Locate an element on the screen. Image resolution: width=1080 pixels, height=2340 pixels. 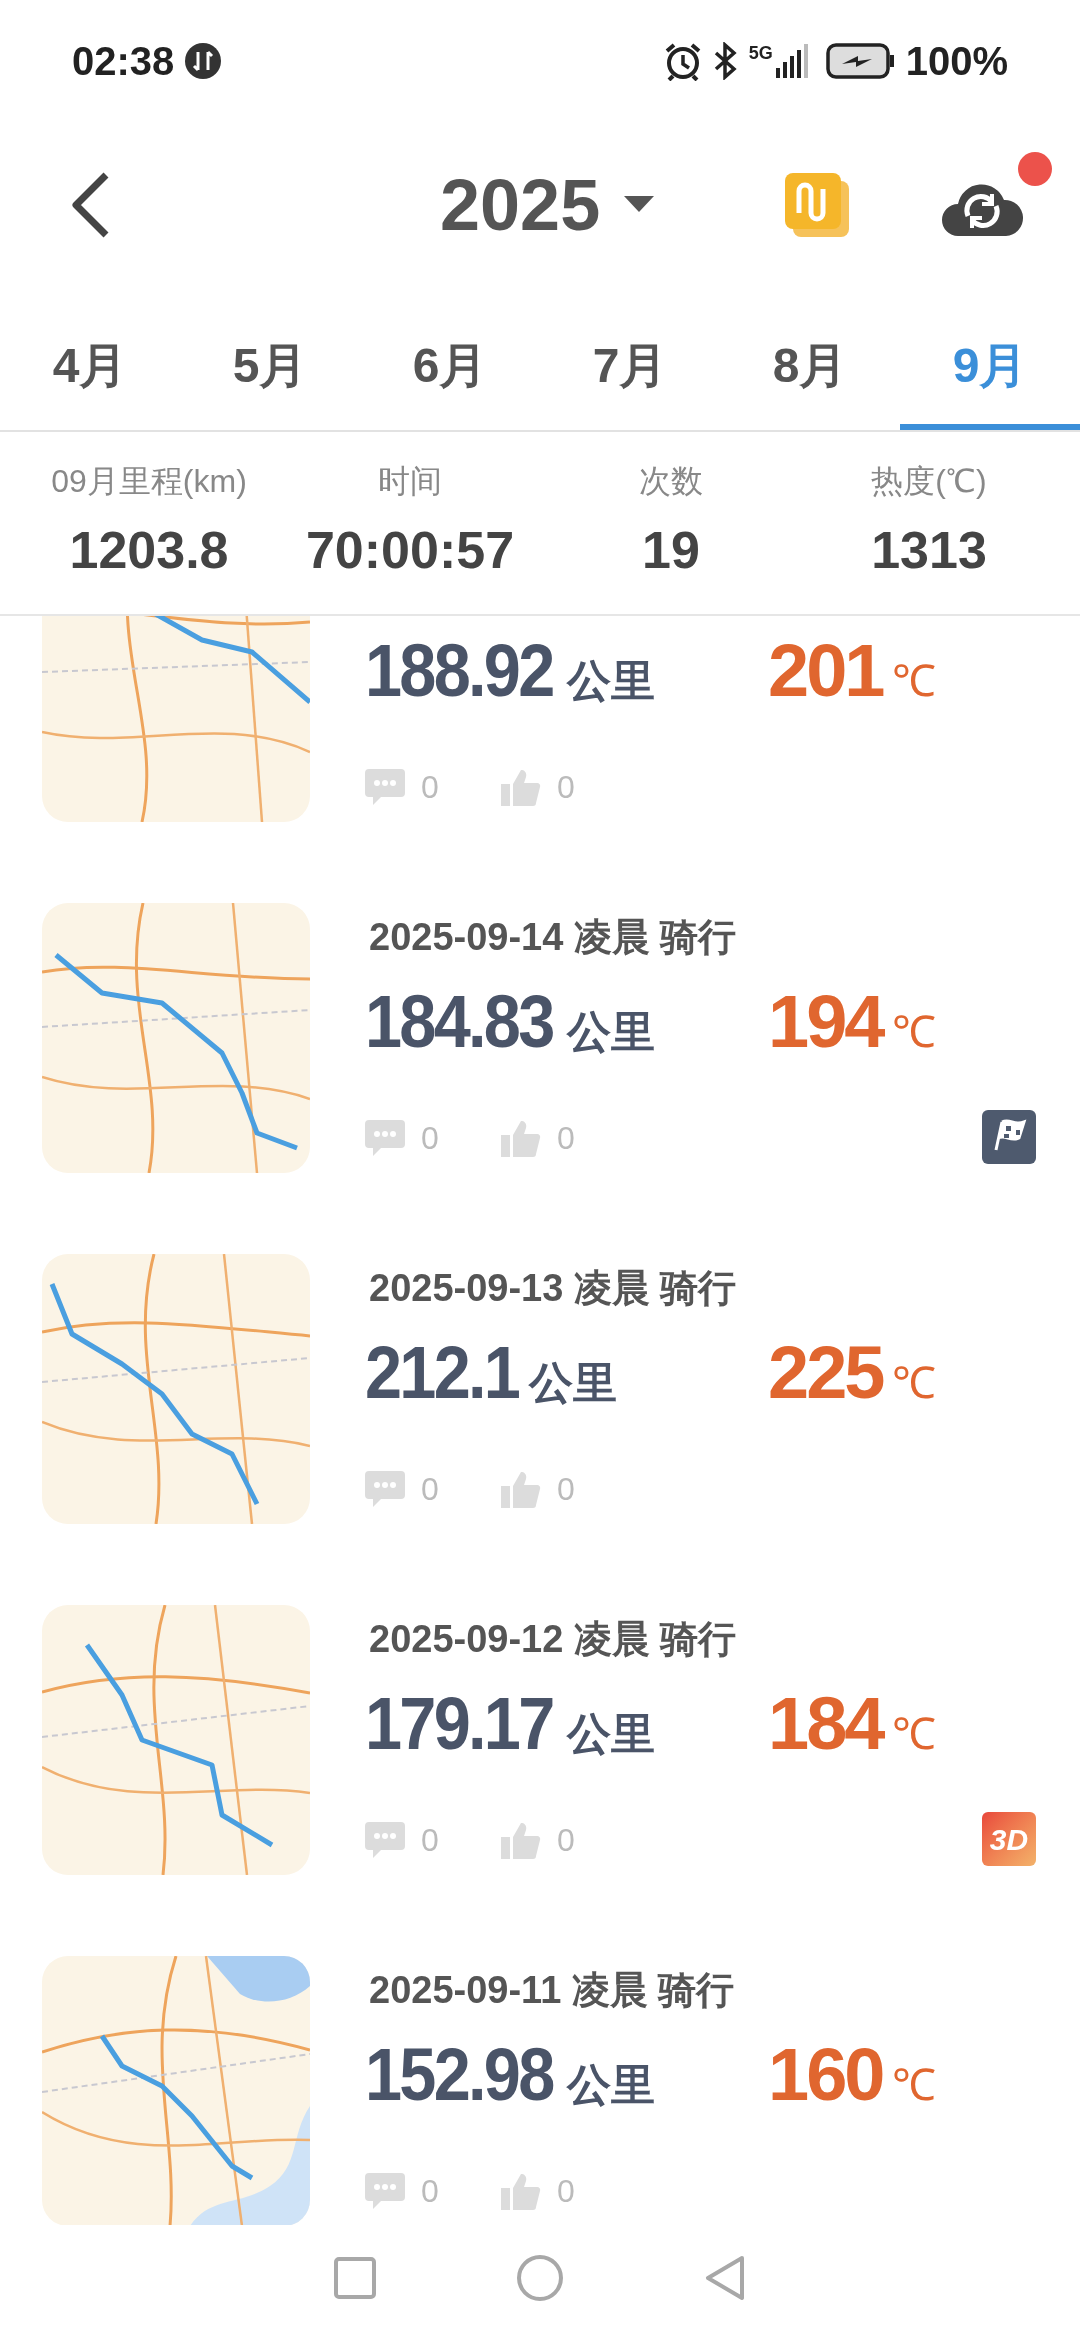
route-icon is located at coordinates (817, 205).